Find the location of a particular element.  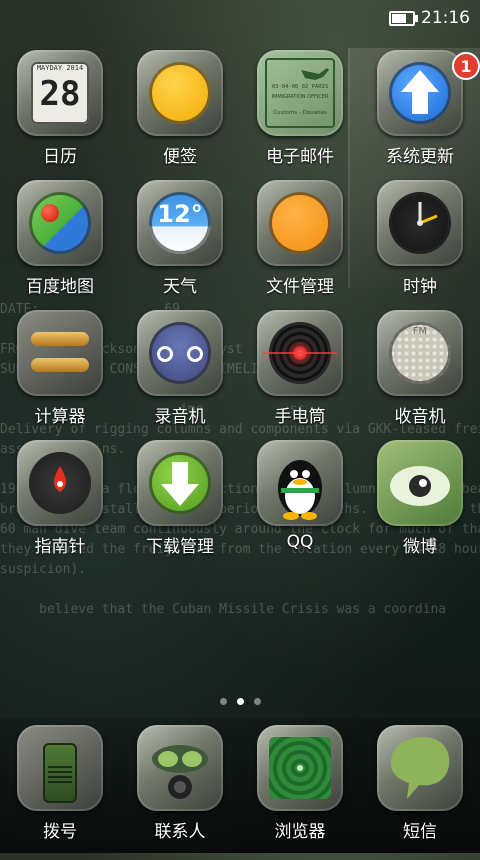

dock-contacts: 联系人 is located at coordinates (180, 785).